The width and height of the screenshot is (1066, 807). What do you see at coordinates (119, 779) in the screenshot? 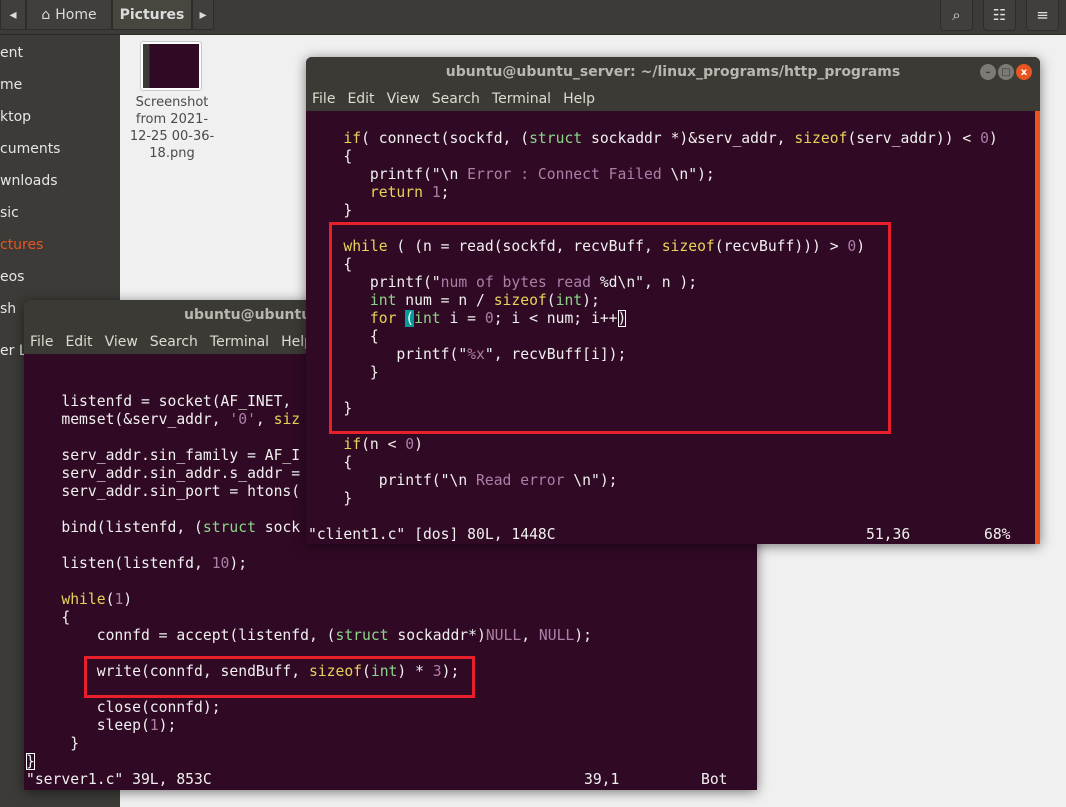
I see `status-file: "server1.c" 39L, 853C` at bounding box center [119, 779].